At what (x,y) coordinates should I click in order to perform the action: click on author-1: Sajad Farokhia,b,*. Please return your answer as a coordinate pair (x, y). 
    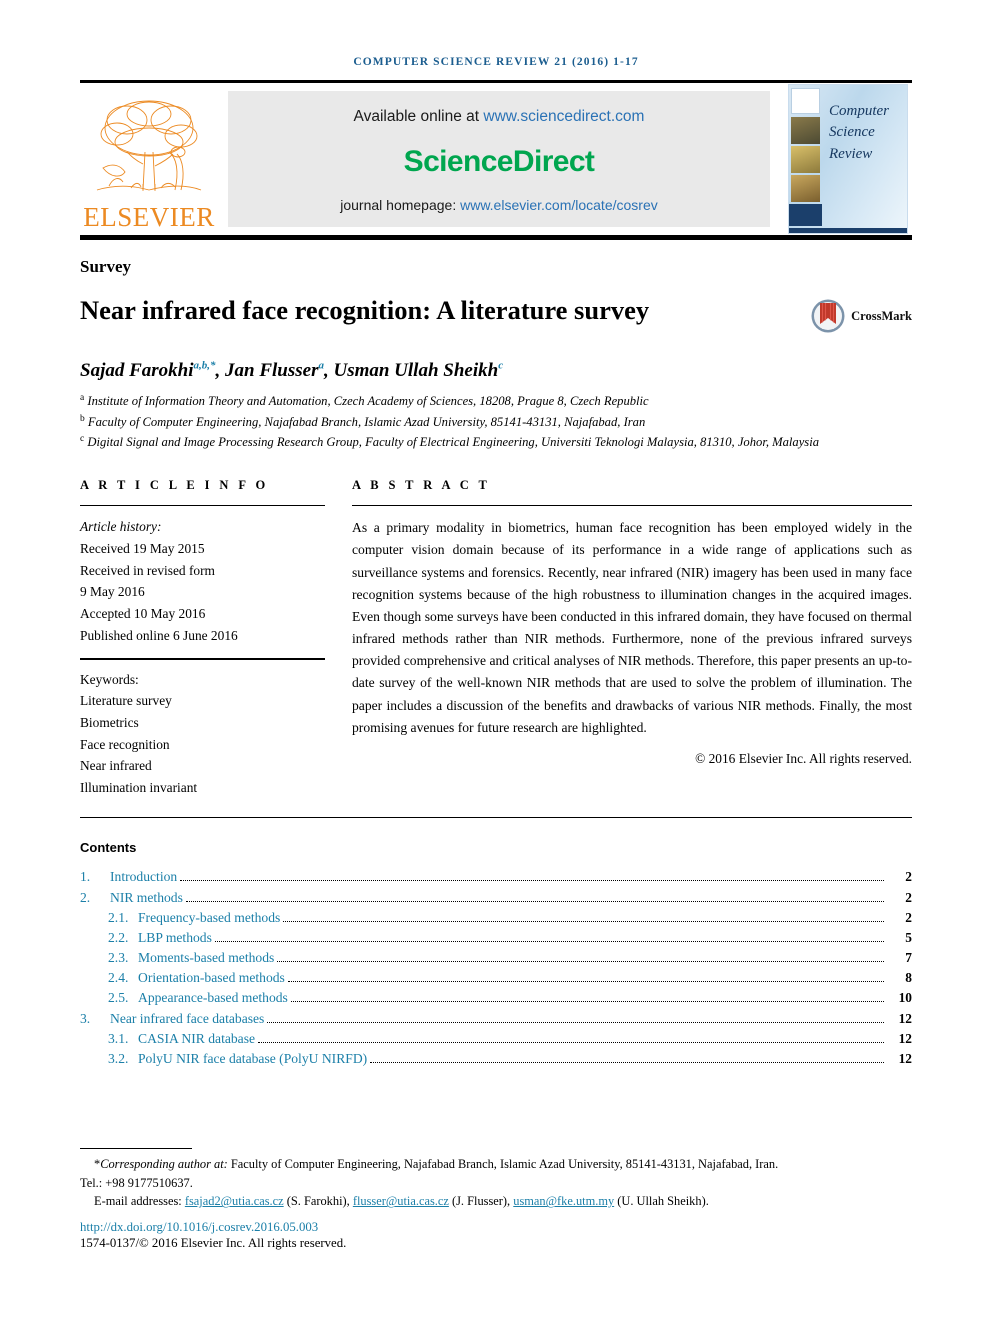
    Looking at the image, I should click on (148, 370).